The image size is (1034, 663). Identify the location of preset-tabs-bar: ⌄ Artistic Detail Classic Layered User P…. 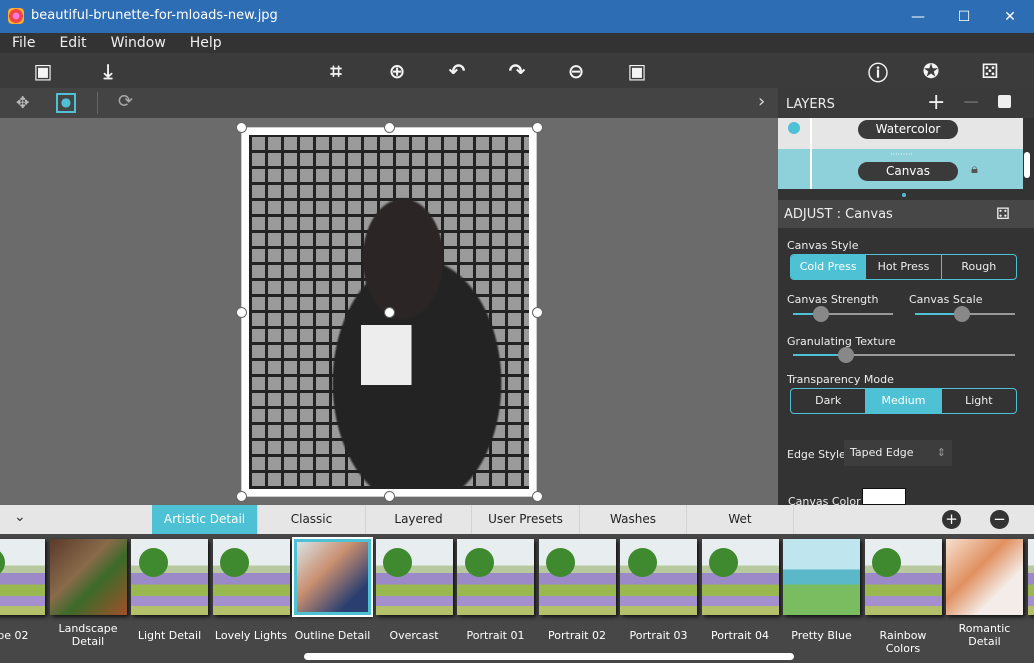
(517, 519).